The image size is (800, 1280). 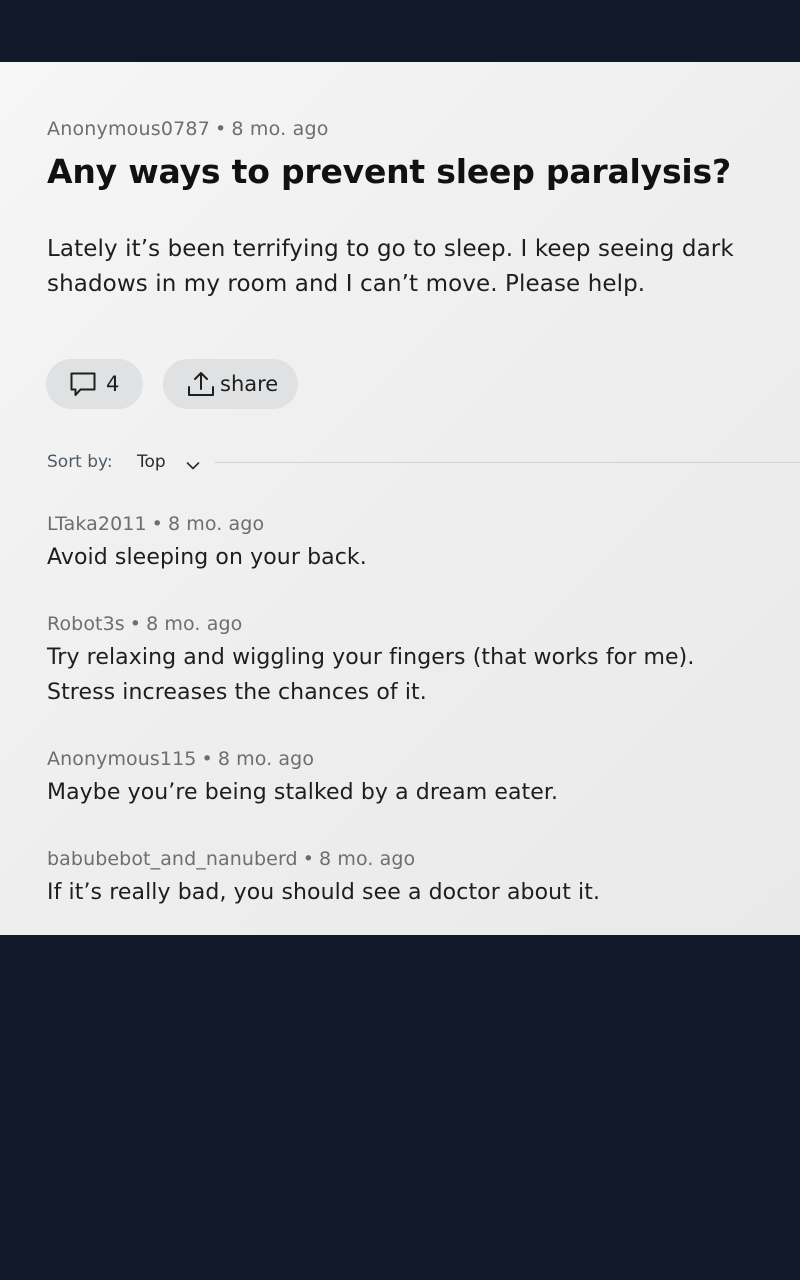 I want to click on comment-meta: Robot3s • 8 mo. ago, so click(x=407, y=624).